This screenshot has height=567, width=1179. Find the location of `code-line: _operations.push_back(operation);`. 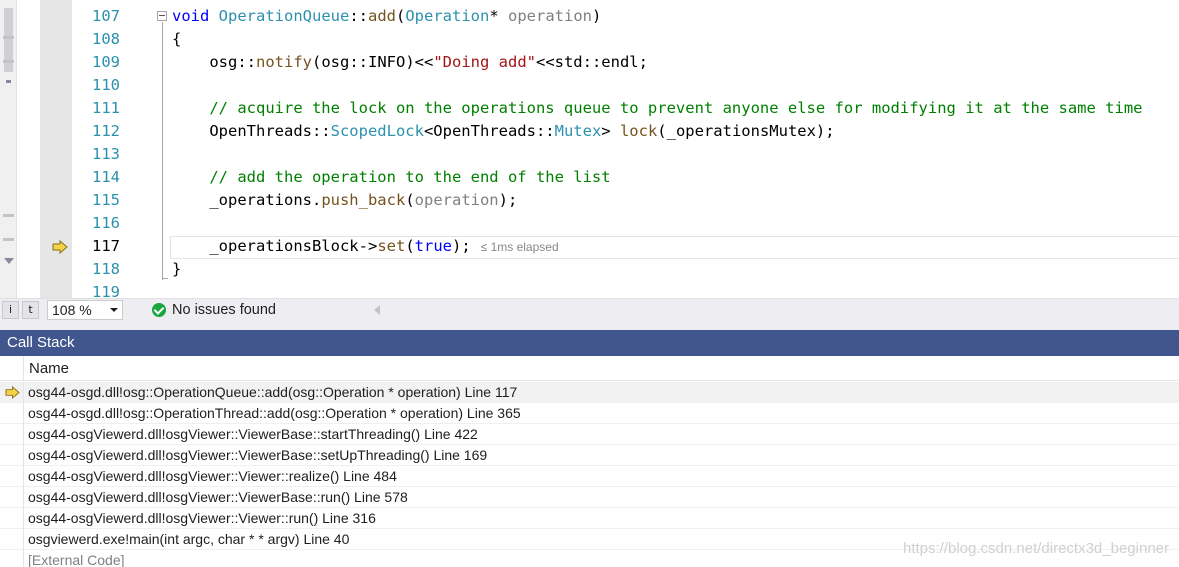

code-line: _operations.push_back(operation); is located at coordinates (344, 200).